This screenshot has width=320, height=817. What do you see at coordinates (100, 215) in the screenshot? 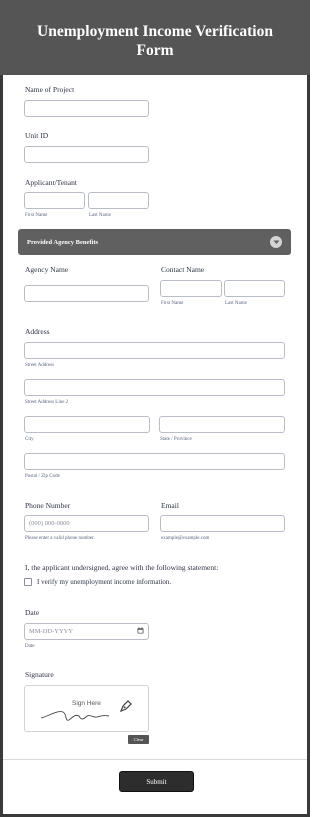
I see `applicant-last-sublabel: Last Name` at bounding box center [100, 215].